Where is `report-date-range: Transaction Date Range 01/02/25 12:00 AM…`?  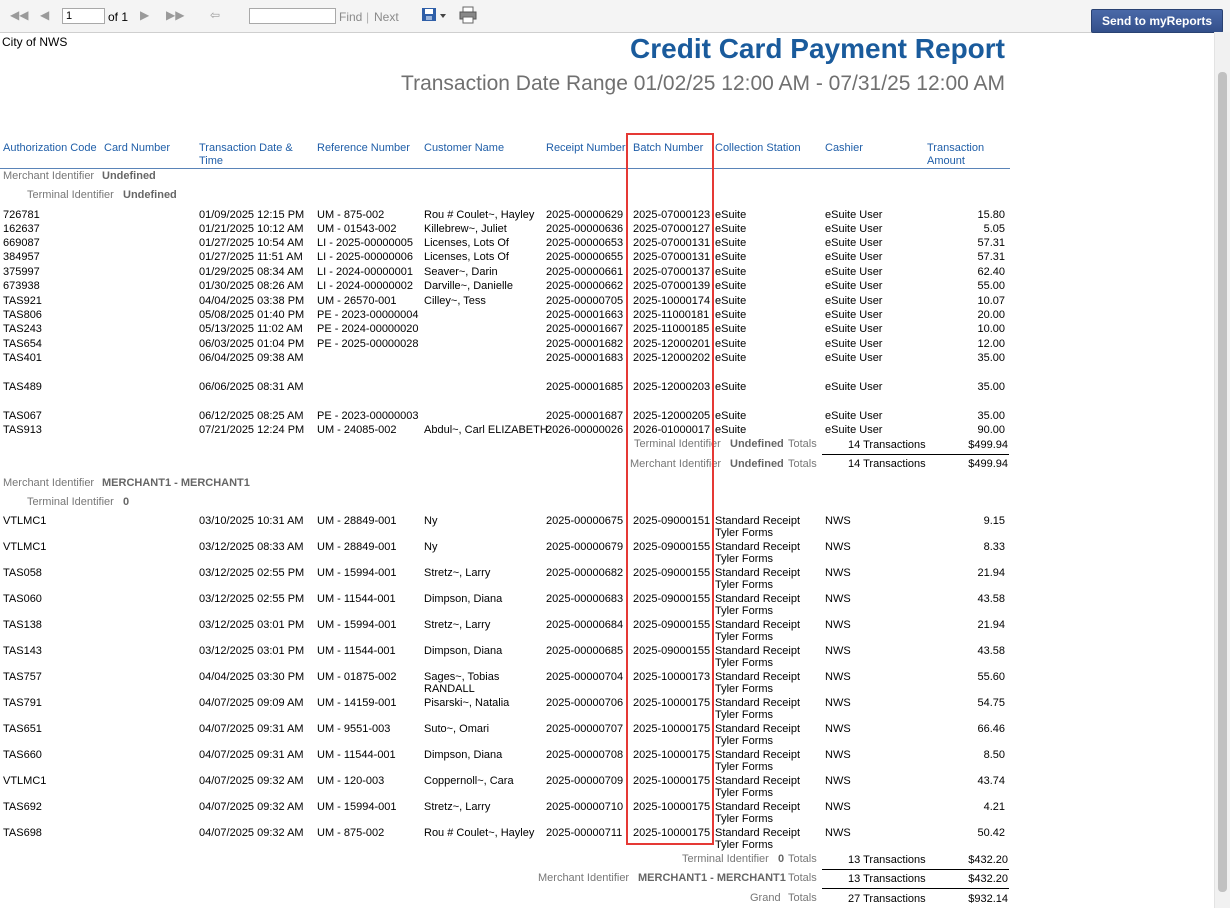 report-date-range: Transaction Date Range 01/02/25 12:00 AM… is located at coordinates (703, 83).